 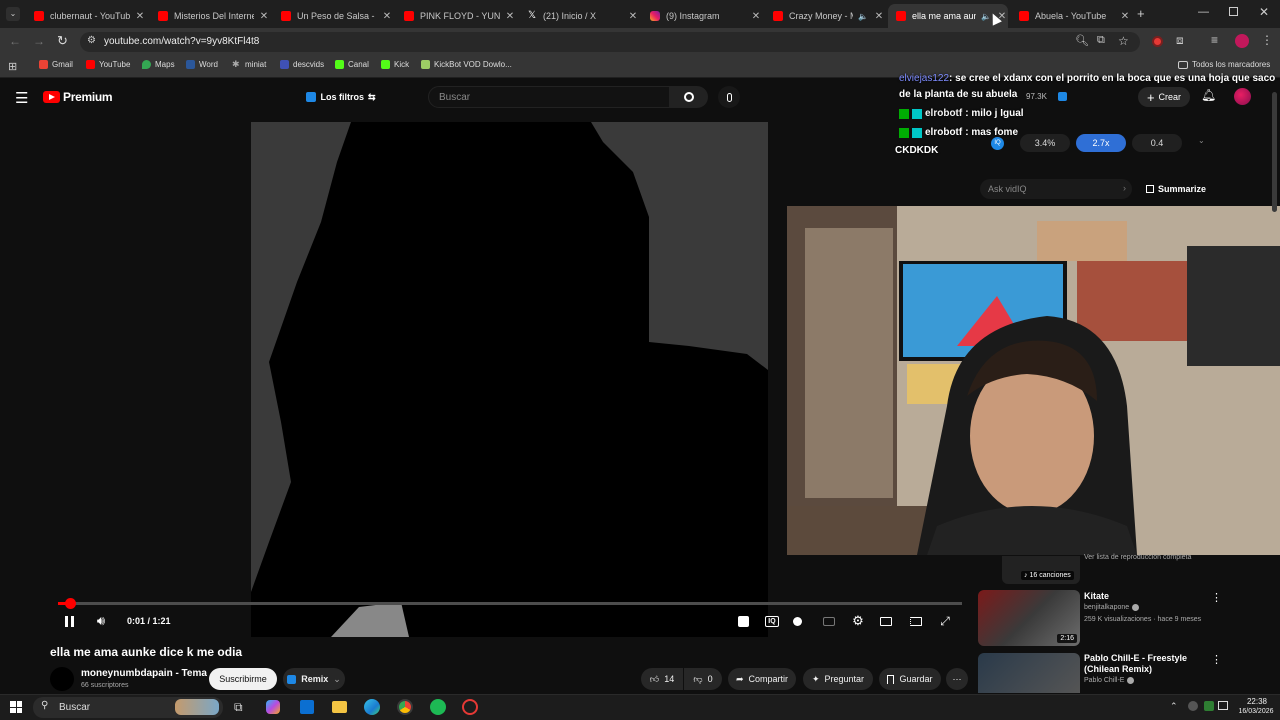 I want to click on remix-button: Remix ⌄, so click(x=314, y=679).